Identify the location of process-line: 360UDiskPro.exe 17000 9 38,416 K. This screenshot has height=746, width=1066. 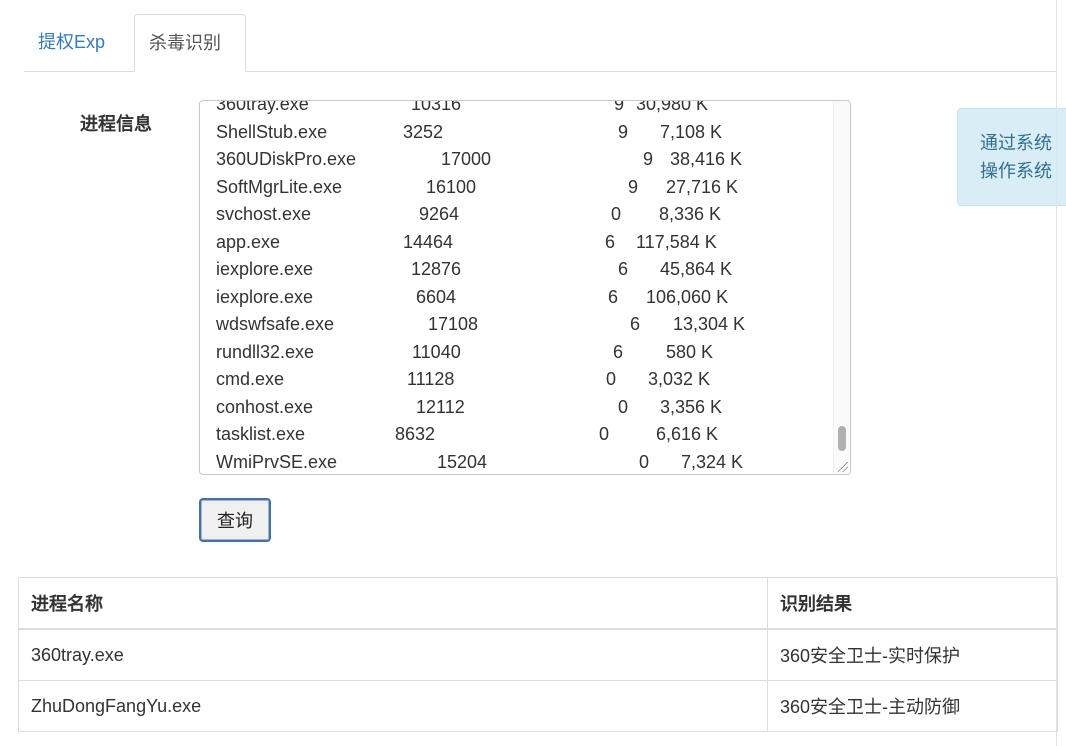
(515, 163).